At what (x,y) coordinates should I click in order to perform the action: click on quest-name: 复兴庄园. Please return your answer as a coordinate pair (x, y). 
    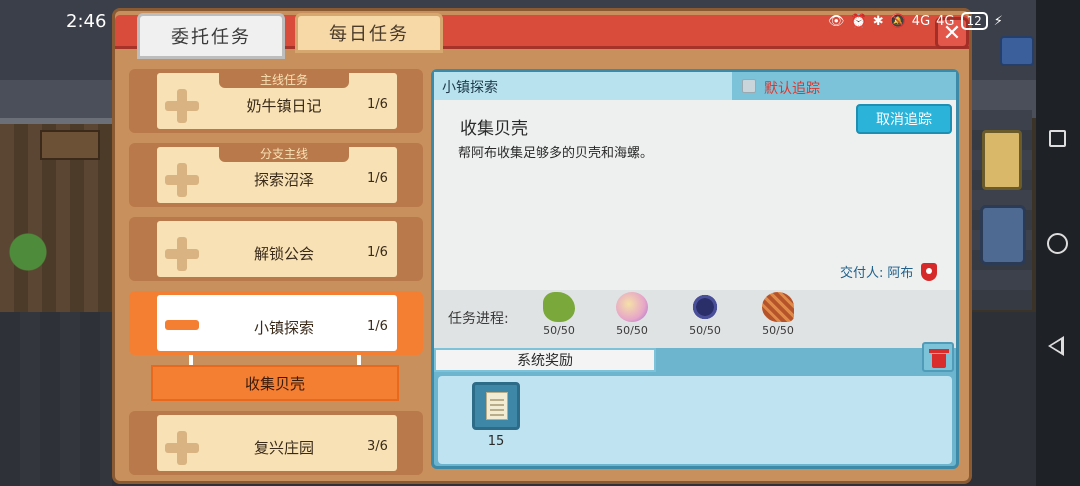
    Looking at the image, I should click on (283, 448).